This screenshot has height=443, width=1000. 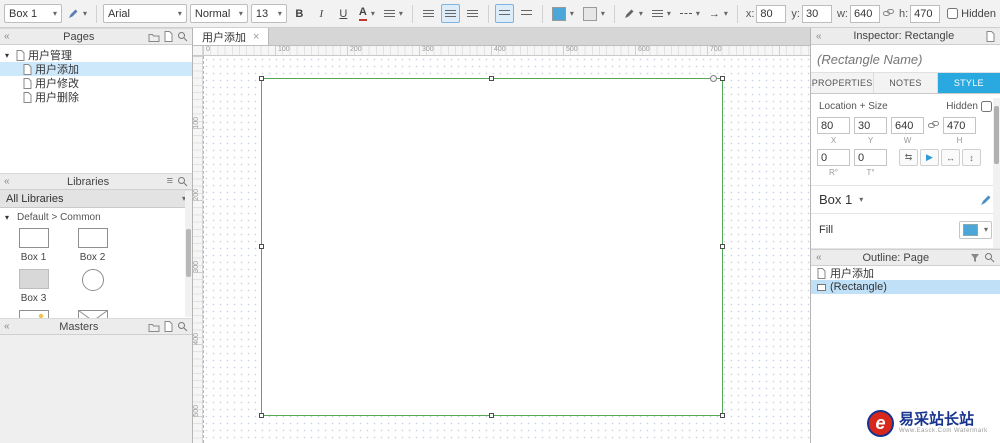 I want to click on widget-style-select: Box 1 ▾, so click(x=33, y=13).